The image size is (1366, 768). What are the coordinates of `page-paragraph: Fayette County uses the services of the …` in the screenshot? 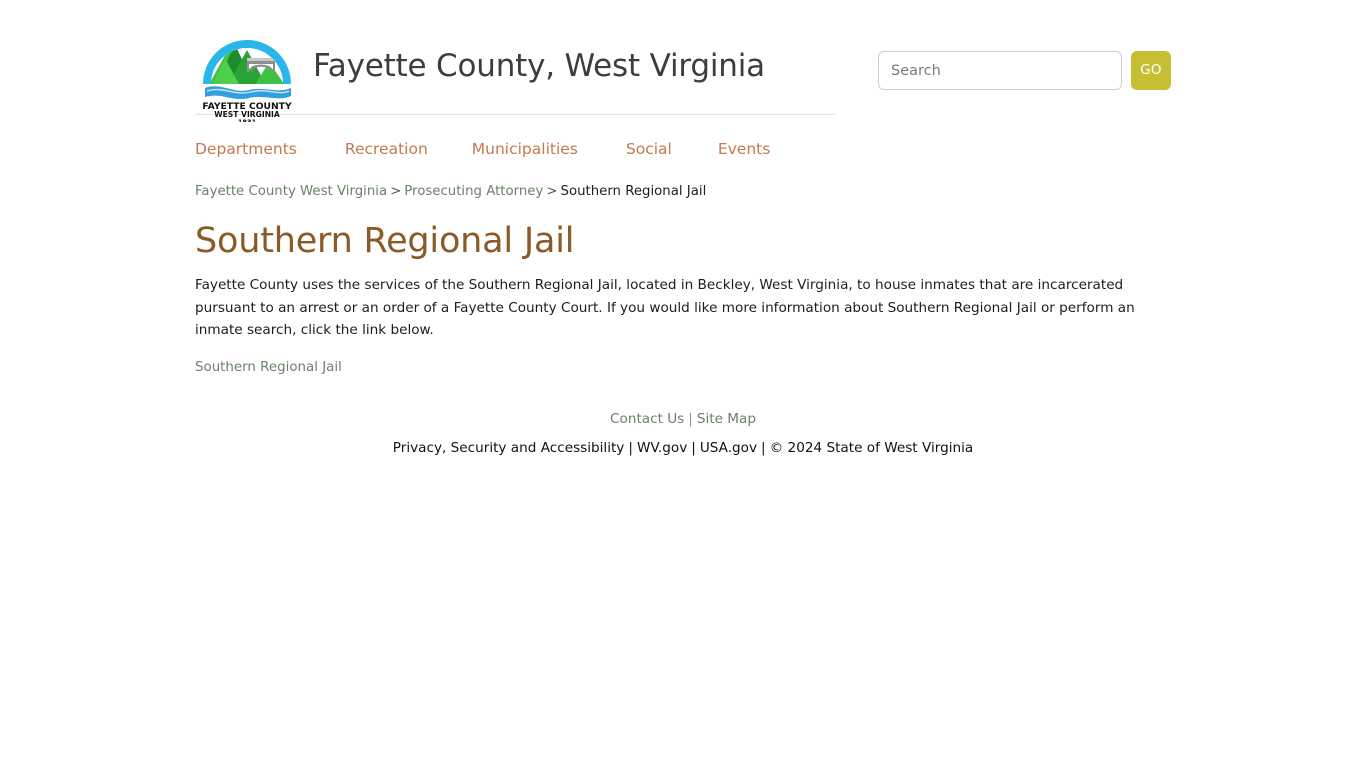 It's located at (665, 308).